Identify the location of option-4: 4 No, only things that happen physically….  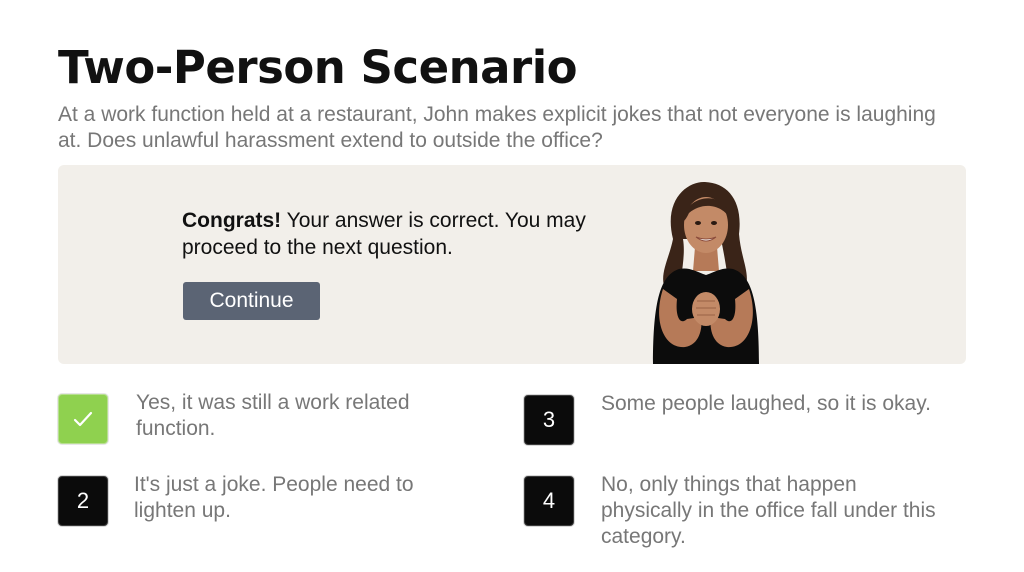
(744, 514).